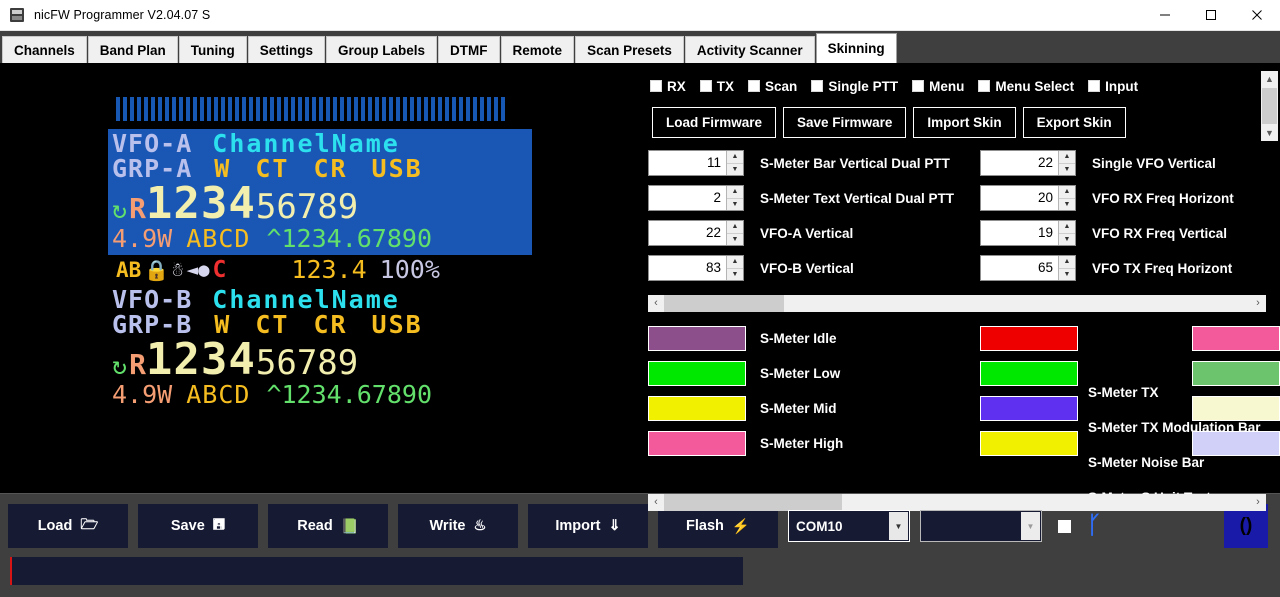 The image size is (1280, 597). What do you see at coordinates (714, 122) in the screenshot?
I see `load-firmware-button: Load Firmware` at bounding box center [714, 122].